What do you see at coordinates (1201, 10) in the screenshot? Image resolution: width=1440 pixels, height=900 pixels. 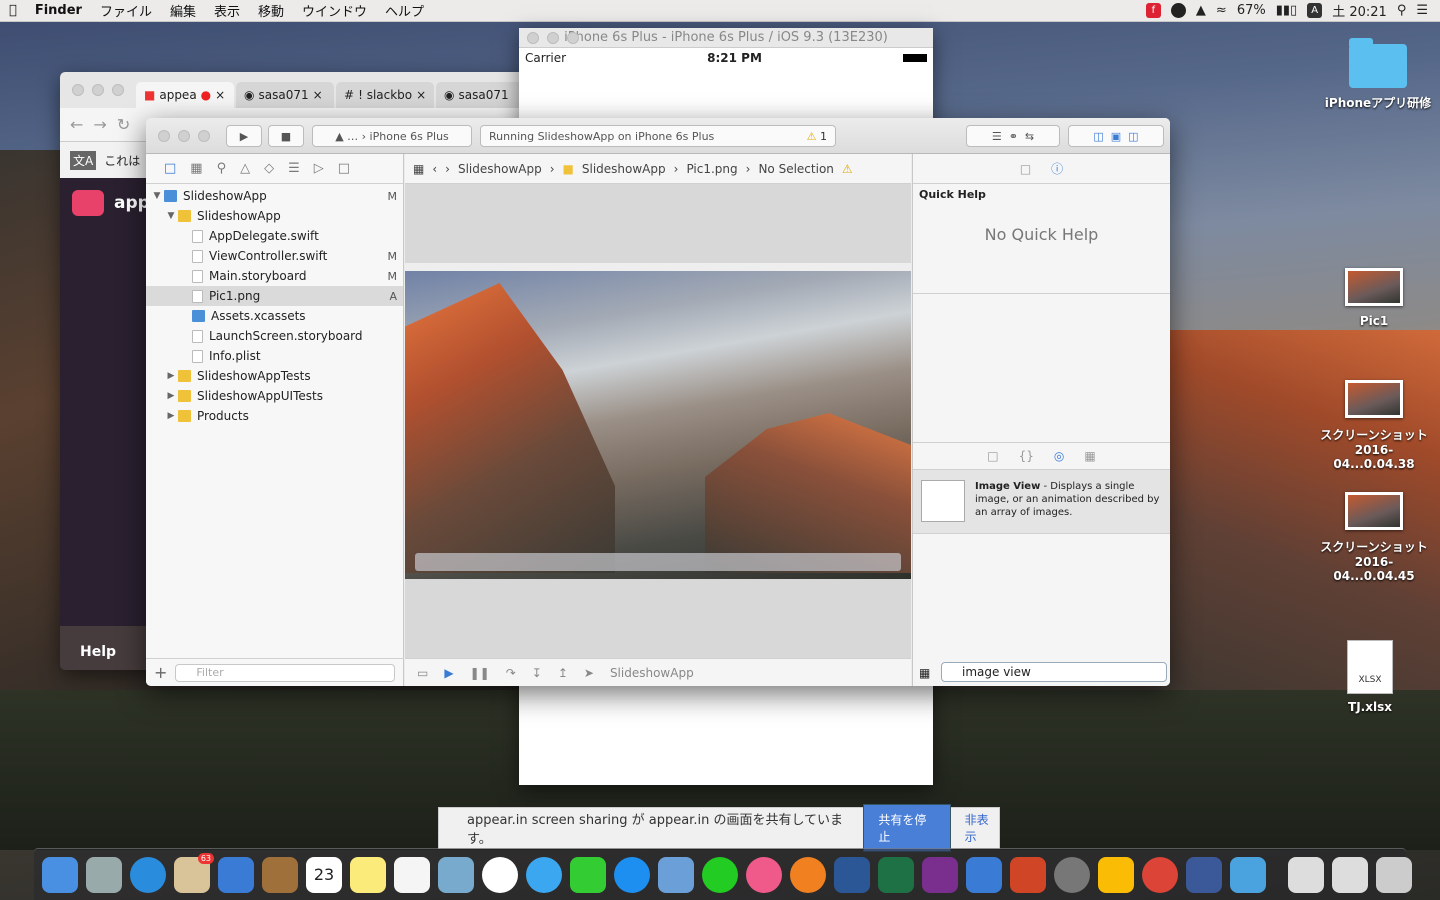 I see `drive-icon: ▲` at bounding box center [1201, 10].